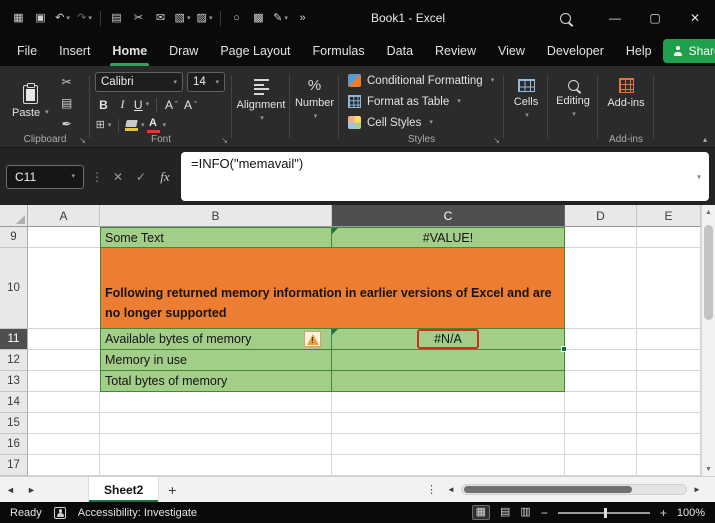 The image size is (715, 523). What do you see at coordinates (216, 216) in the screenshot?
I see `column-header-B: B` at bounding box center [216, 216].